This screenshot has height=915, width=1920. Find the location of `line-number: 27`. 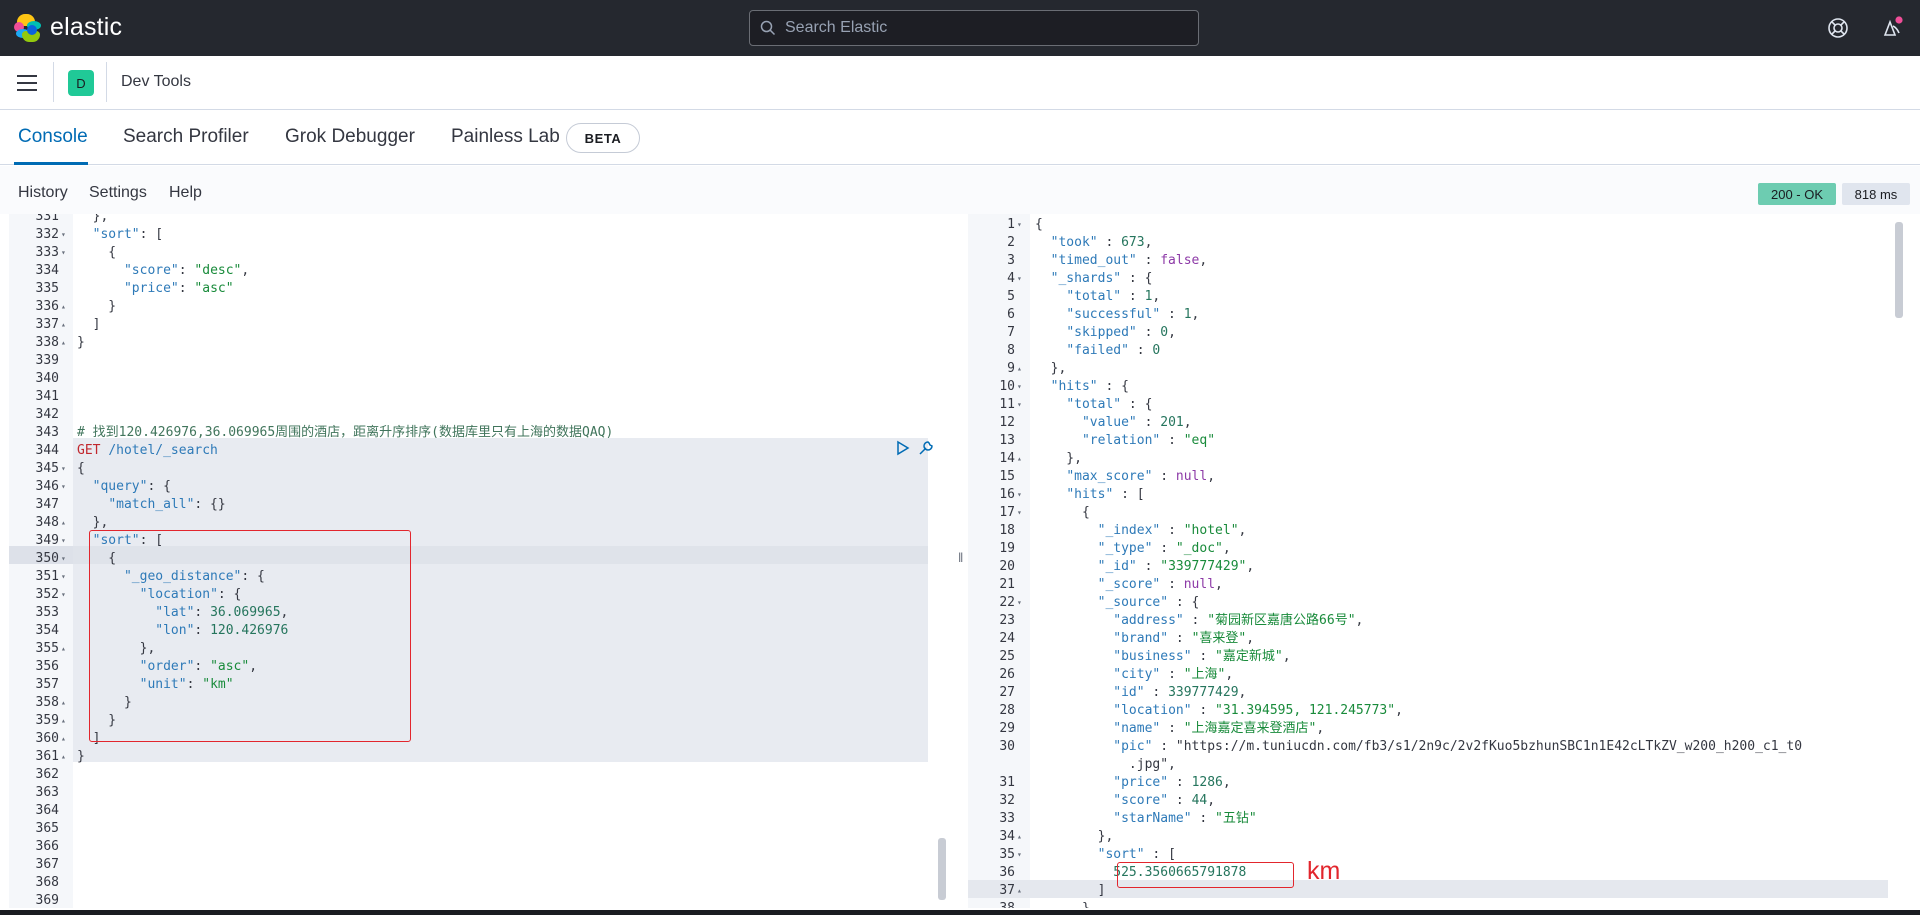

line-number: 27 is located at coordinates (1007, 692).